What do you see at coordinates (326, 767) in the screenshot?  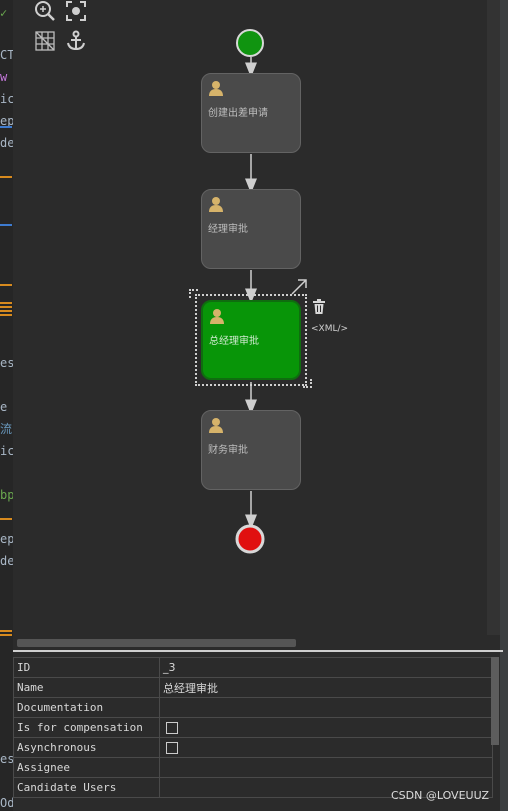 I see `property-value-assignee` at bounding box center [326, 767].